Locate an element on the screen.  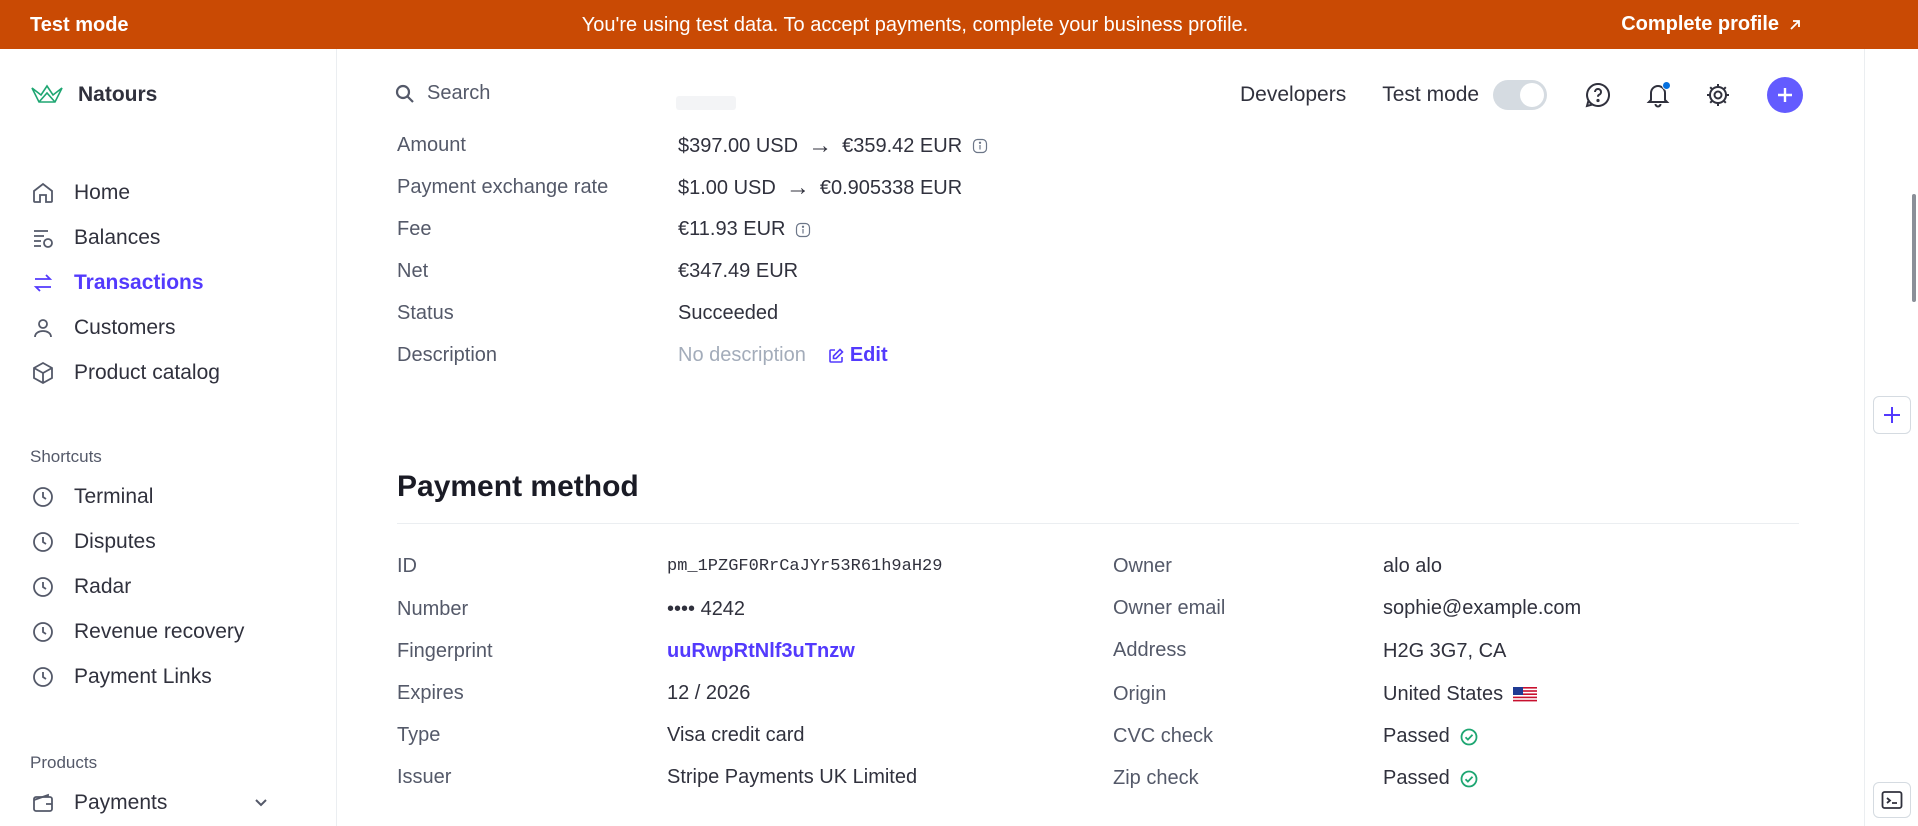
gear-icon is located at coordinates (1718, 95).